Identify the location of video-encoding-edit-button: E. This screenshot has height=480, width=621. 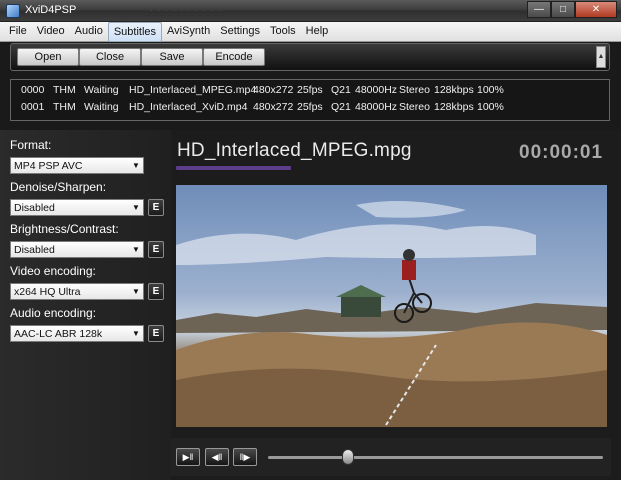
(156, 291).